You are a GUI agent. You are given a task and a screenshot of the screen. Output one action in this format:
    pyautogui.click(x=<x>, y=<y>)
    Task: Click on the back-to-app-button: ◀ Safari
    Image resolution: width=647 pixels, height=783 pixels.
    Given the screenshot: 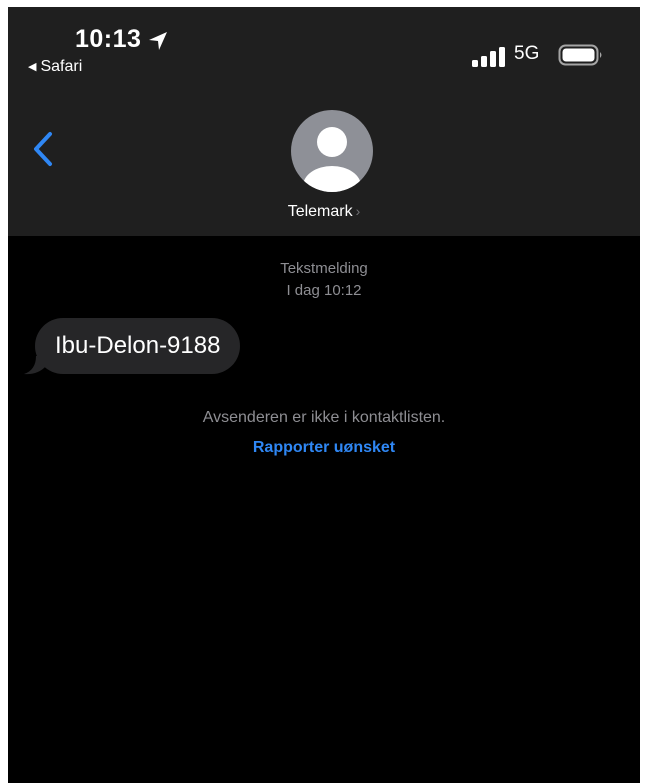 What is the action you would take?
    pyautogui.click(x=55, y=67)
    